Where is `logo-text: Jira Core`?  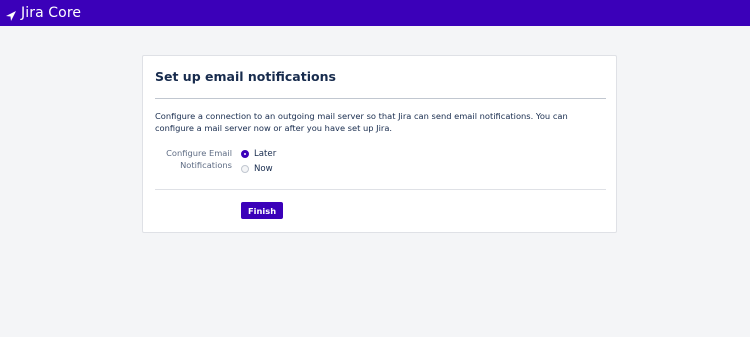 logo-text: Jira Core is located at coordinates (51, 13).